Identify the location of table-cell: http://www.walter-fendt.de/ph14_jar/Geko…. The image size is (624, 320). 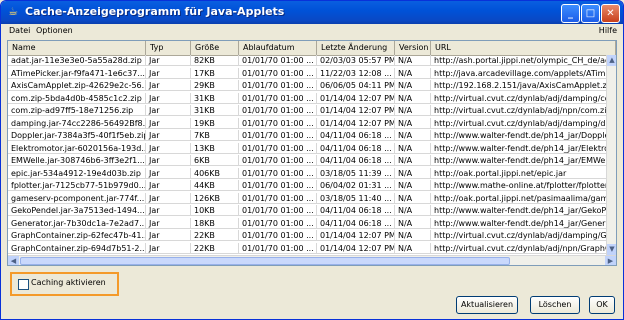
(523, 210).